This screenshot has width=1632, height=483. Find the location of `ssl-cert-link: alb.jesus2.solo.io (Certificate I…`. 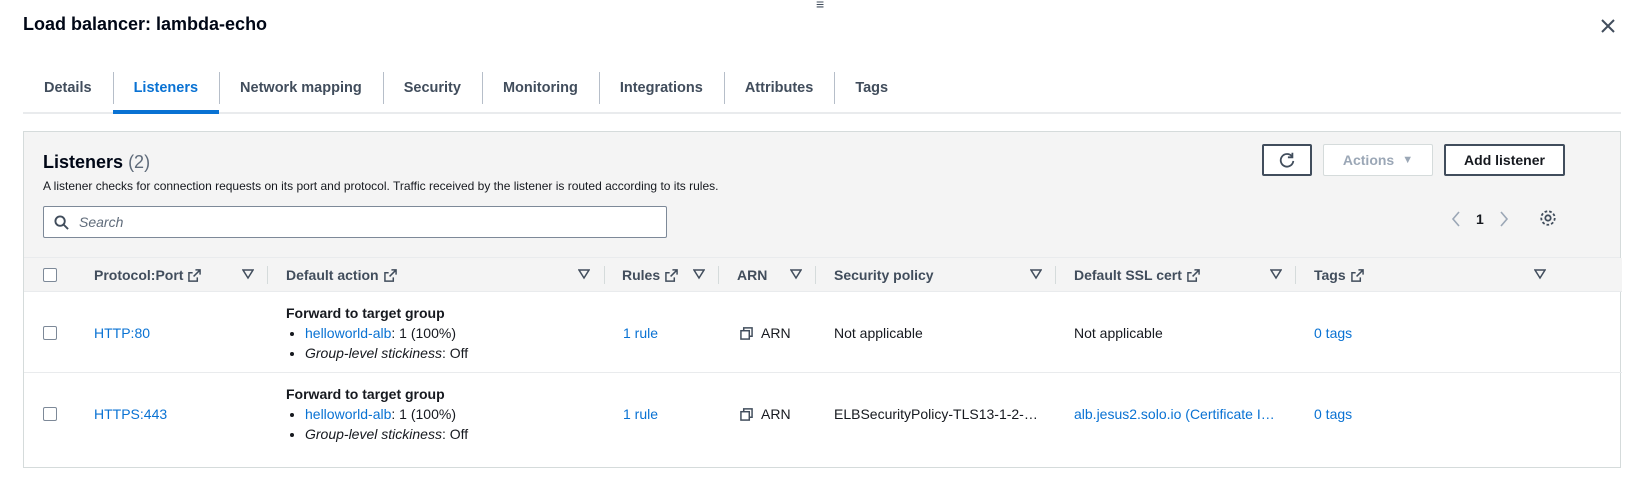

ssl-cert-link: alb.jesus2.solo.io (Certificate I… is located at coordinates (1174, 414).